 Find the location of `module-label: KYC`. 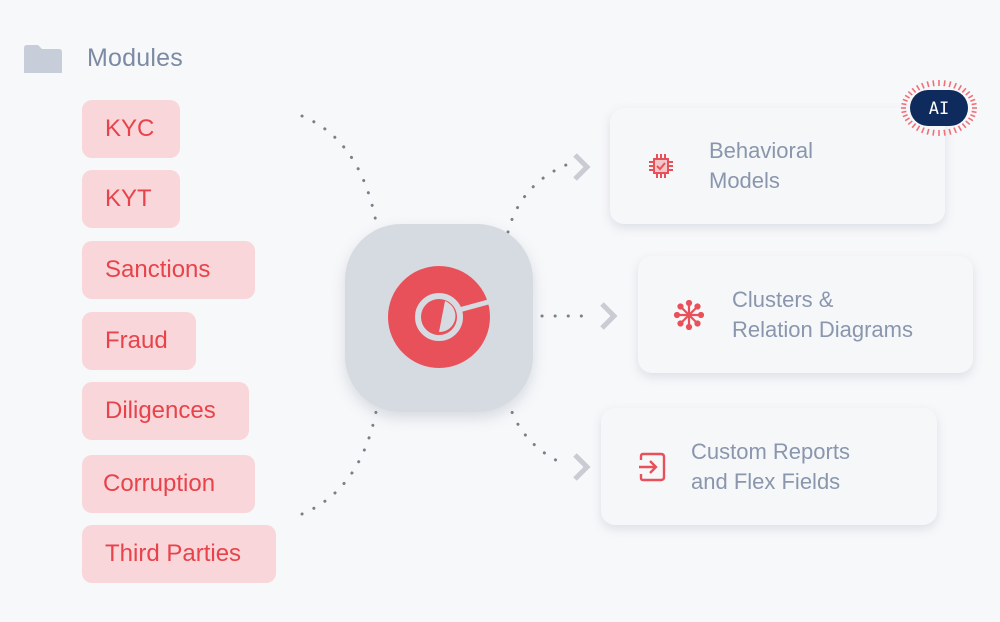

module-label: KYC is located at coordinates (130, 128).